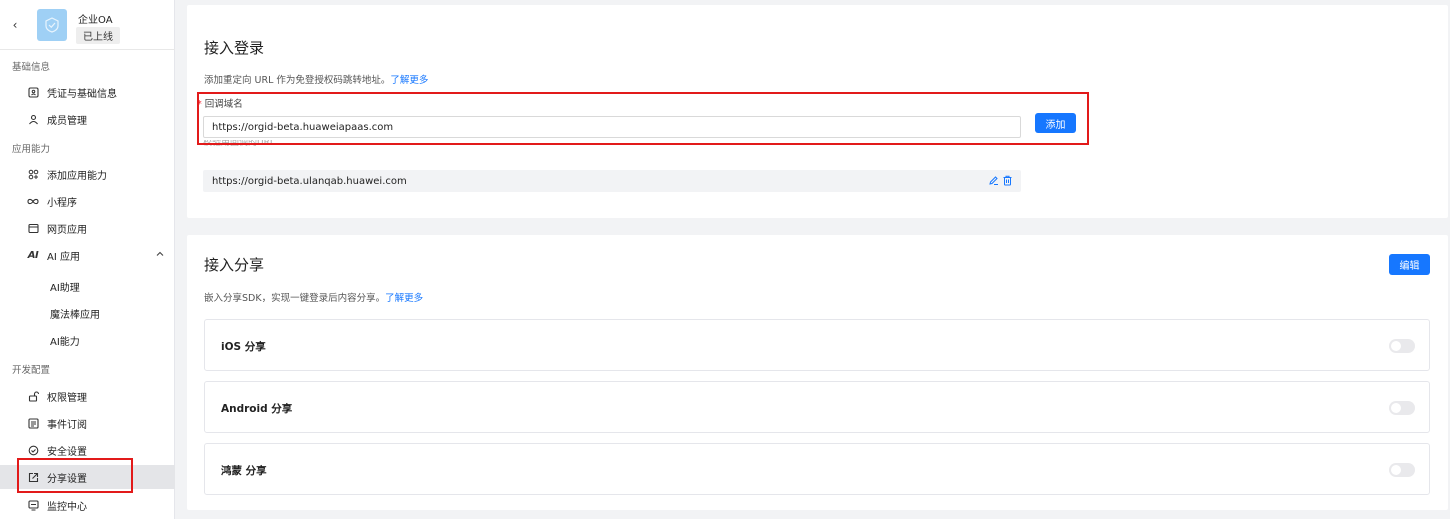 The width and height of the screenshot is (1450, 519). I want to click on share-title: 接入分享, so click(234, 265).